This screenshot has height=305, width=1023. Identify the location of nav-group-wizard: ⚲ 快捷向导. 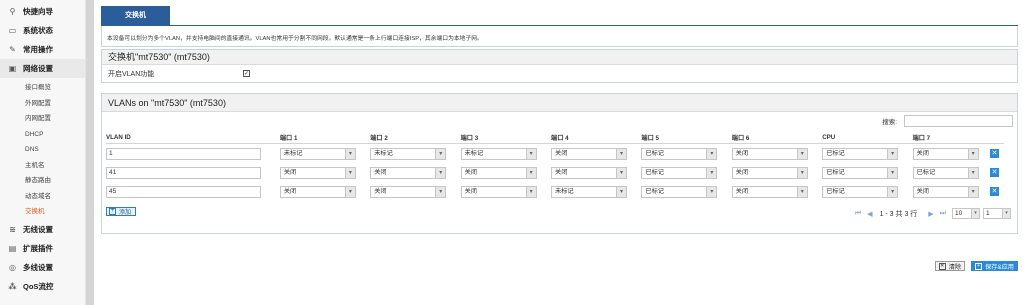
(42, 11).